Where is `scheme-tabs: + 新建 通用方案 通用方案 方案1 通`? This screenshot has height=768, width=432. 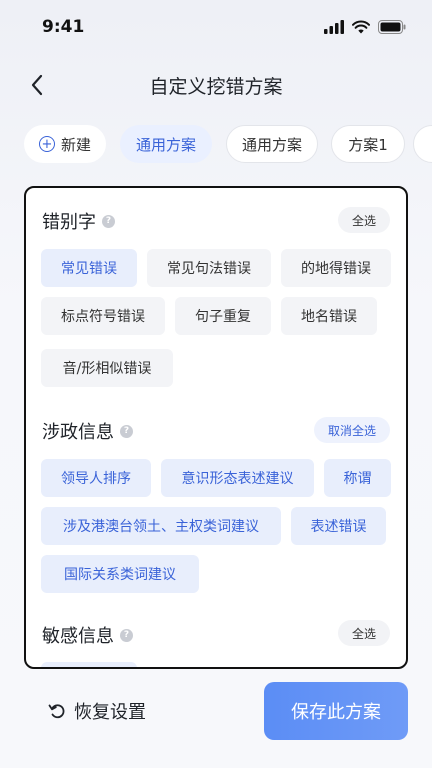 scheme-tabs: + 新建 通用方案 通用方案 方案1 通 is located at coordinates (228, 144).